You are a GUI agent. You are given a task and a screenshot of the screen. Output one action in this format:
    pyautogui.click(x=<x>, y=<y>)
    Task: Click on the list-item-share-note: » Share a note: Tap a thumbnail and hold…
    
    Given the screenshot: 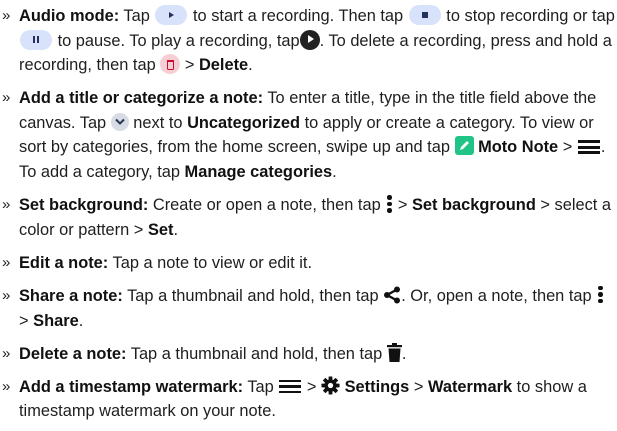 What is the action you would take?
    pyautogui.click(x=309, y=308)
    